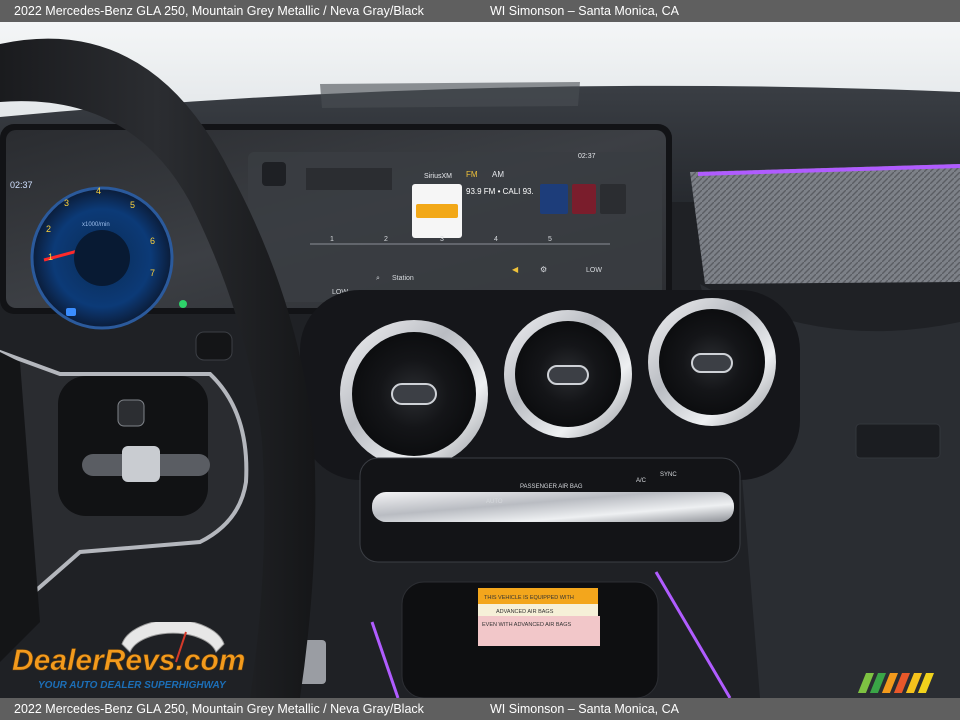 This screenshot has width=960, height=720. What do you see at coordinates (568, 374) in the screenshot?
I see `air-vent-center` at bounding box center [568, 374].